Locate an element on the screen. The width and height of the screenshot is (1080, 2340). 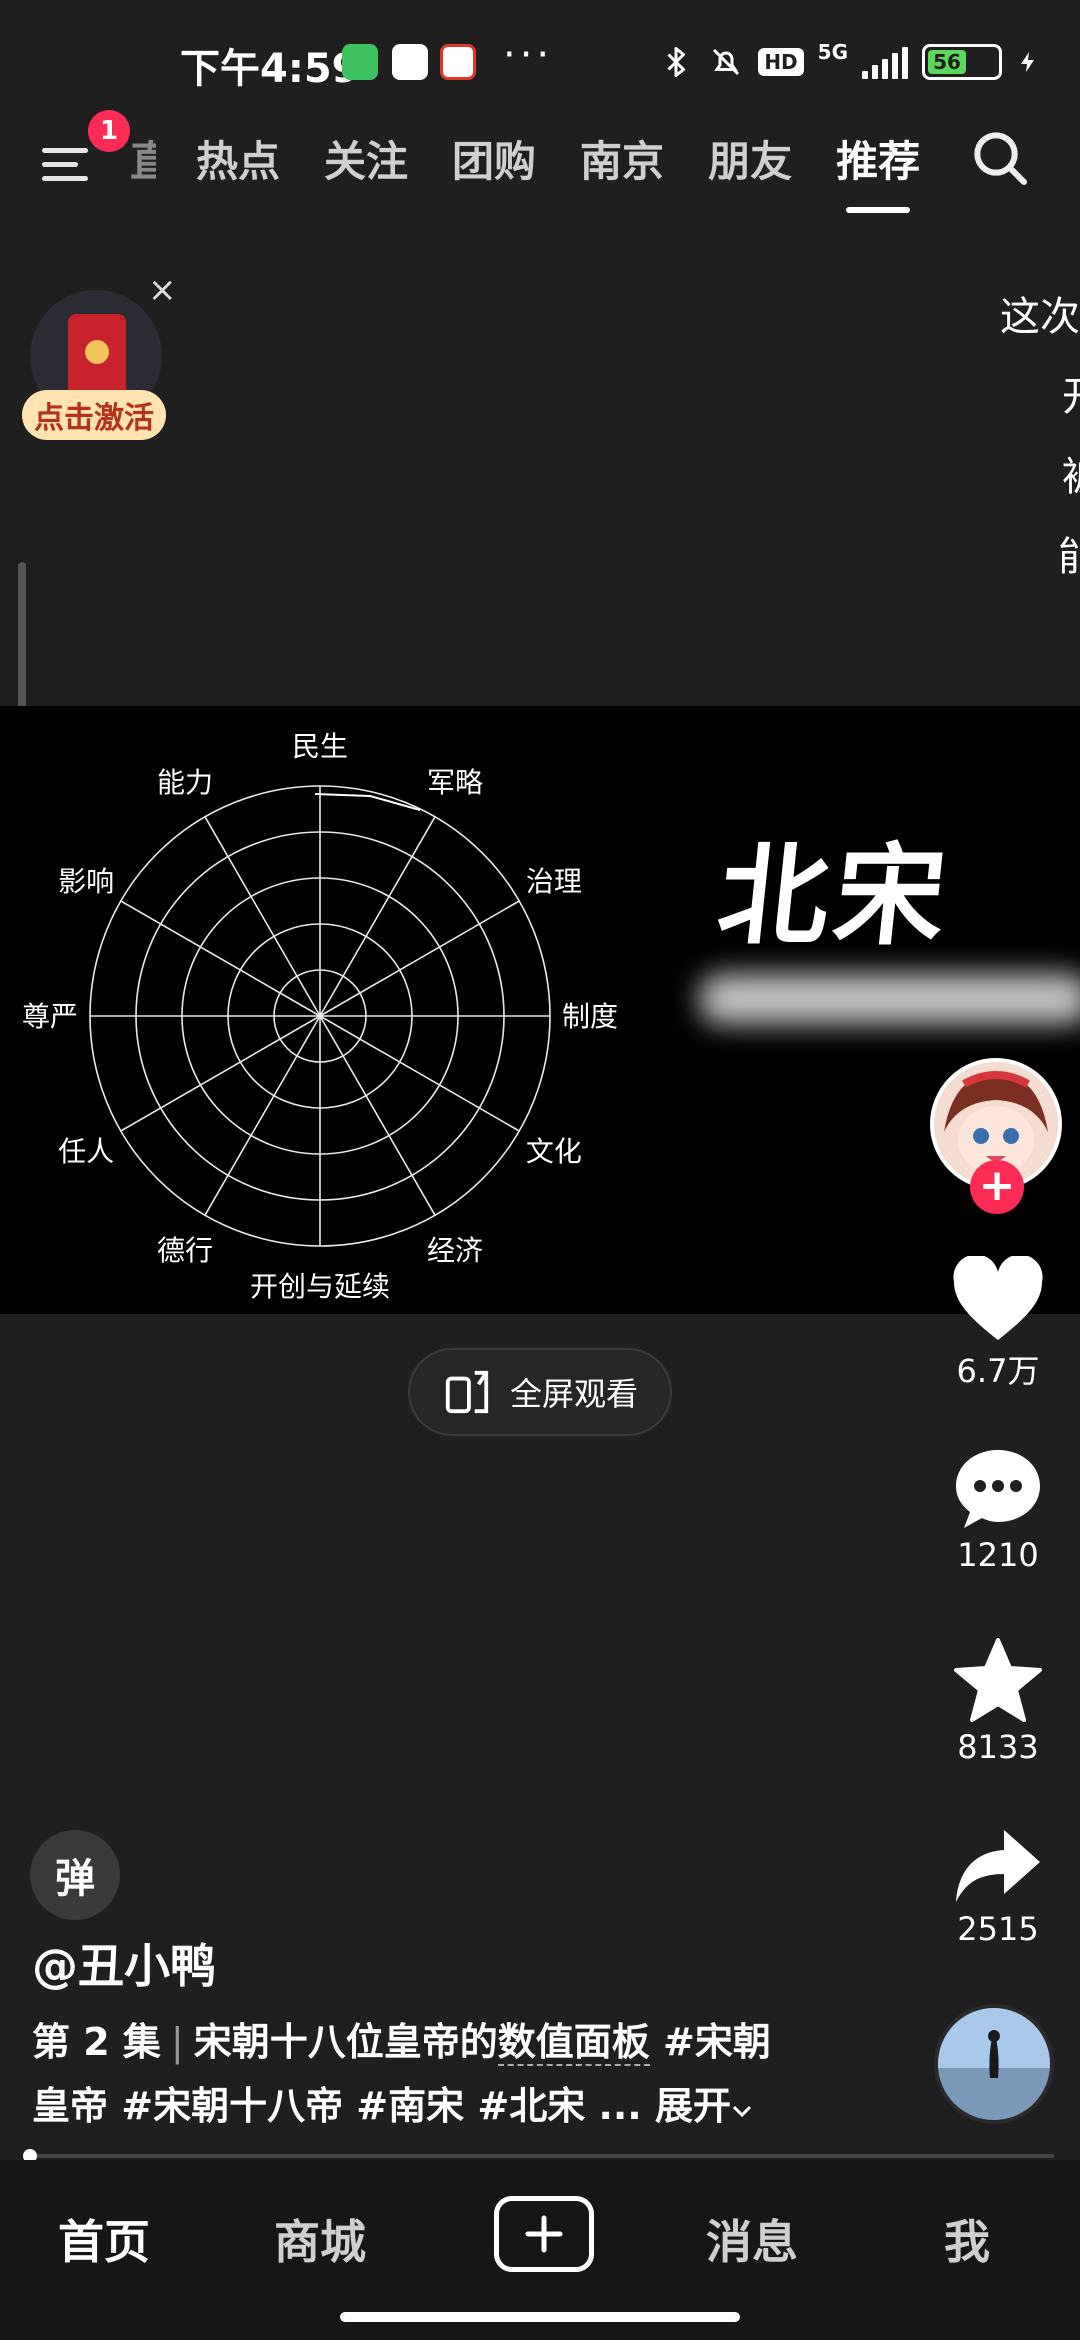
music-cover-image is located at coordinates (994, 2064).